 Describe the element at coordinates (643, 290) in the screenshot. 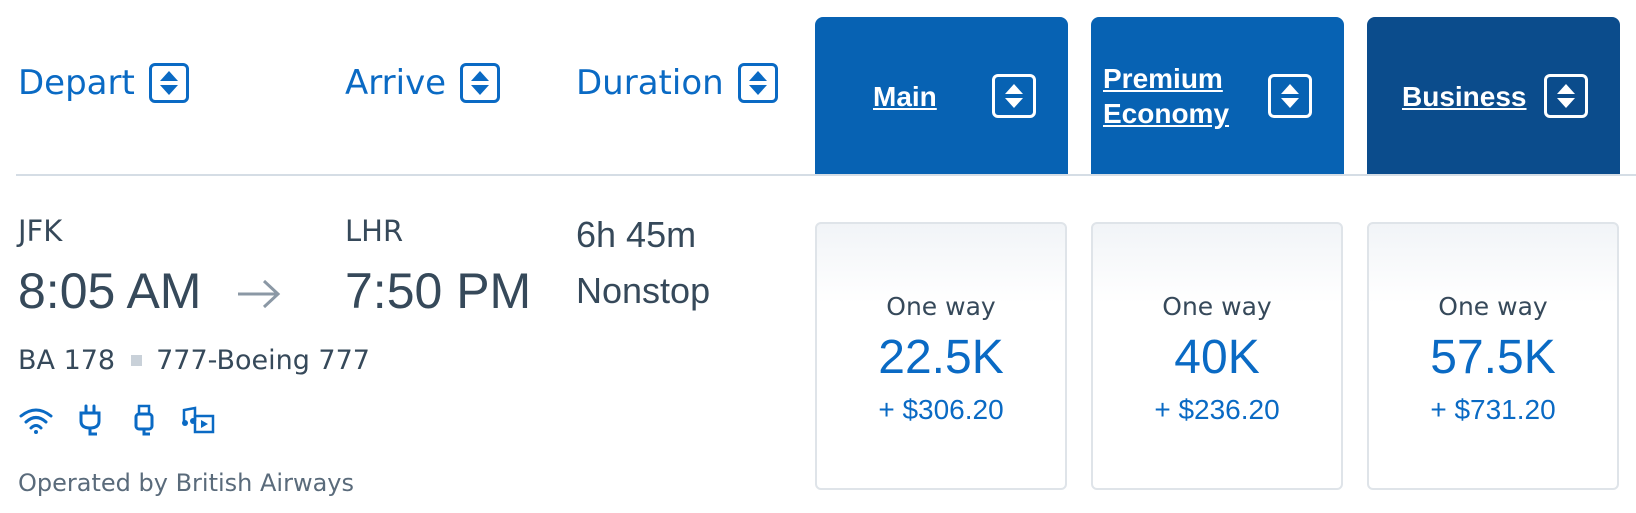

I see `flight-stops: Nonstop` at that location.